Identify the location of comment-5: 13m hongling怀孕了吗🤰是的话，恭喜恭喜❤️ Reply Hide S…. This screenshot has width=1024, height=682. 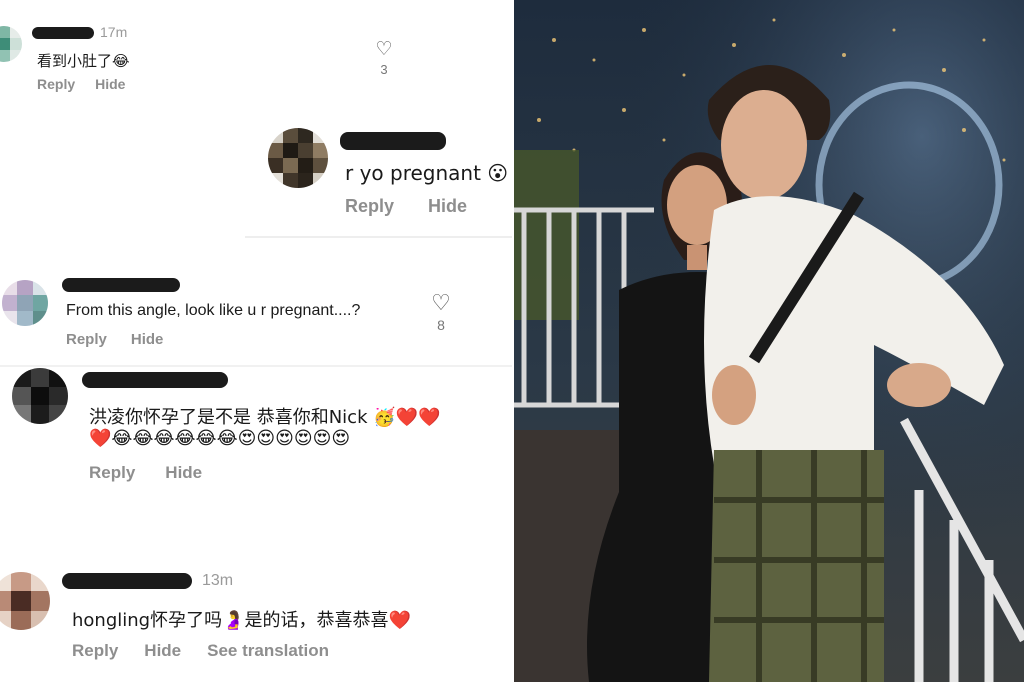
(256, 619).